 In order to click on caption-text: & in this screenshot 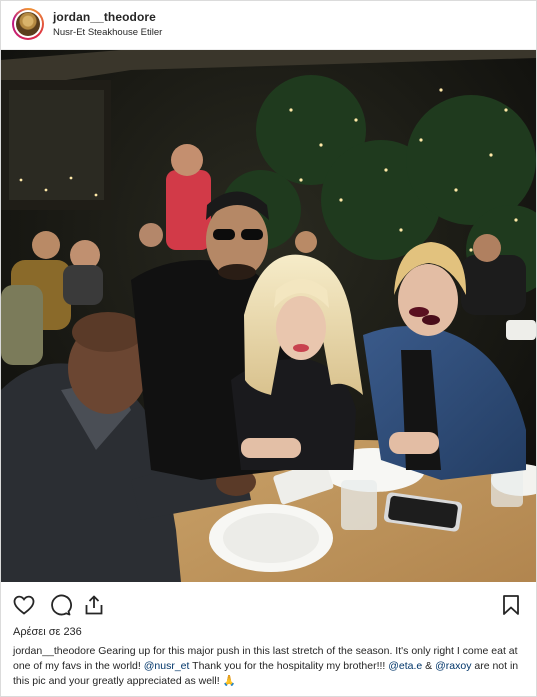, I will do `click(429, 666)`.